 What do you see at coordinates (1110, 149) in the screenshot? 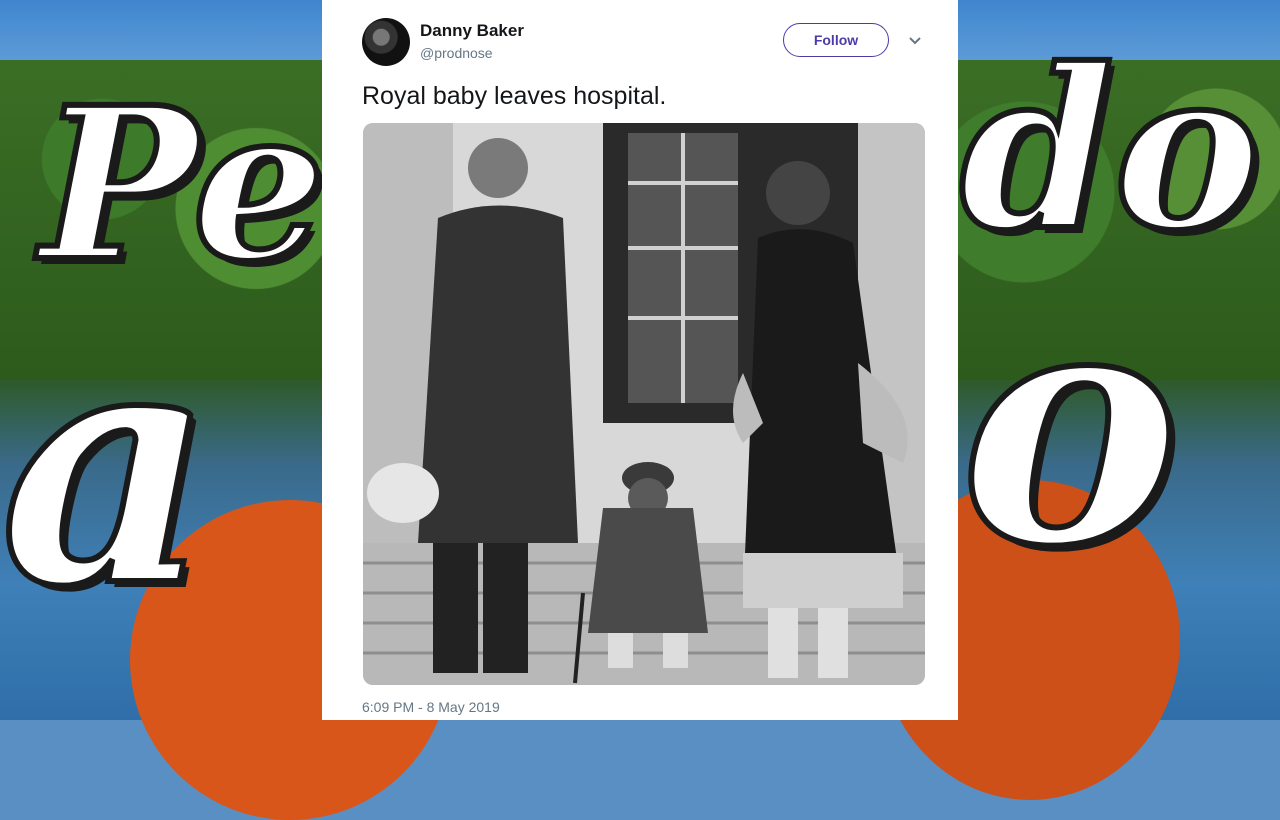
I see `overlay-text-top-right: do` at bounding box center [1110, 149].